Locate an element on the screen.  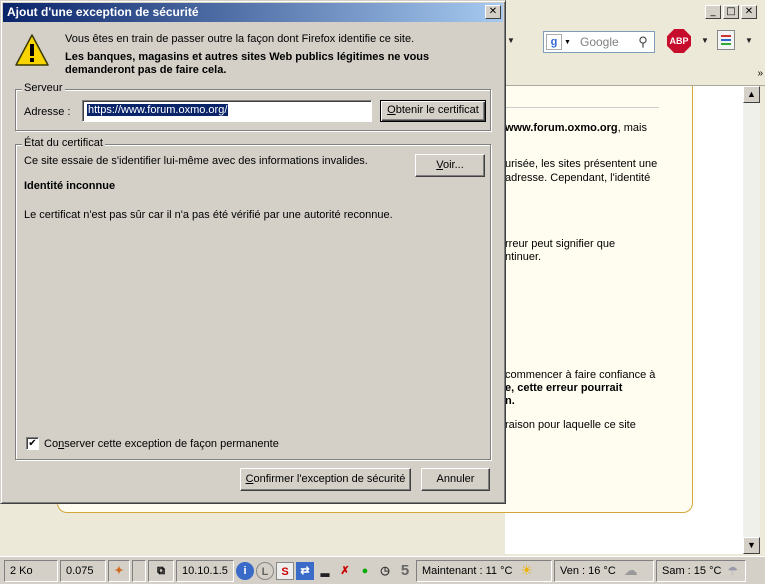
page-text: adresse. Cependant, l'identité is located at coordinates (578, 178).